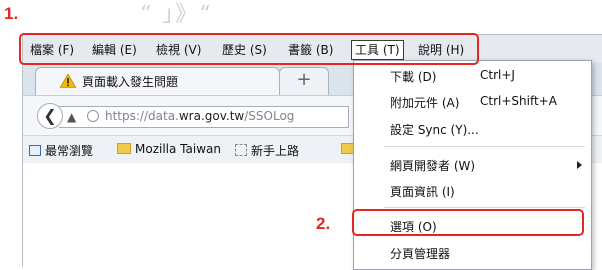 The height and width of the screenshot is (270, 602). I want to click on tab-active: 頁面載入發生問題, so click(157, 81).